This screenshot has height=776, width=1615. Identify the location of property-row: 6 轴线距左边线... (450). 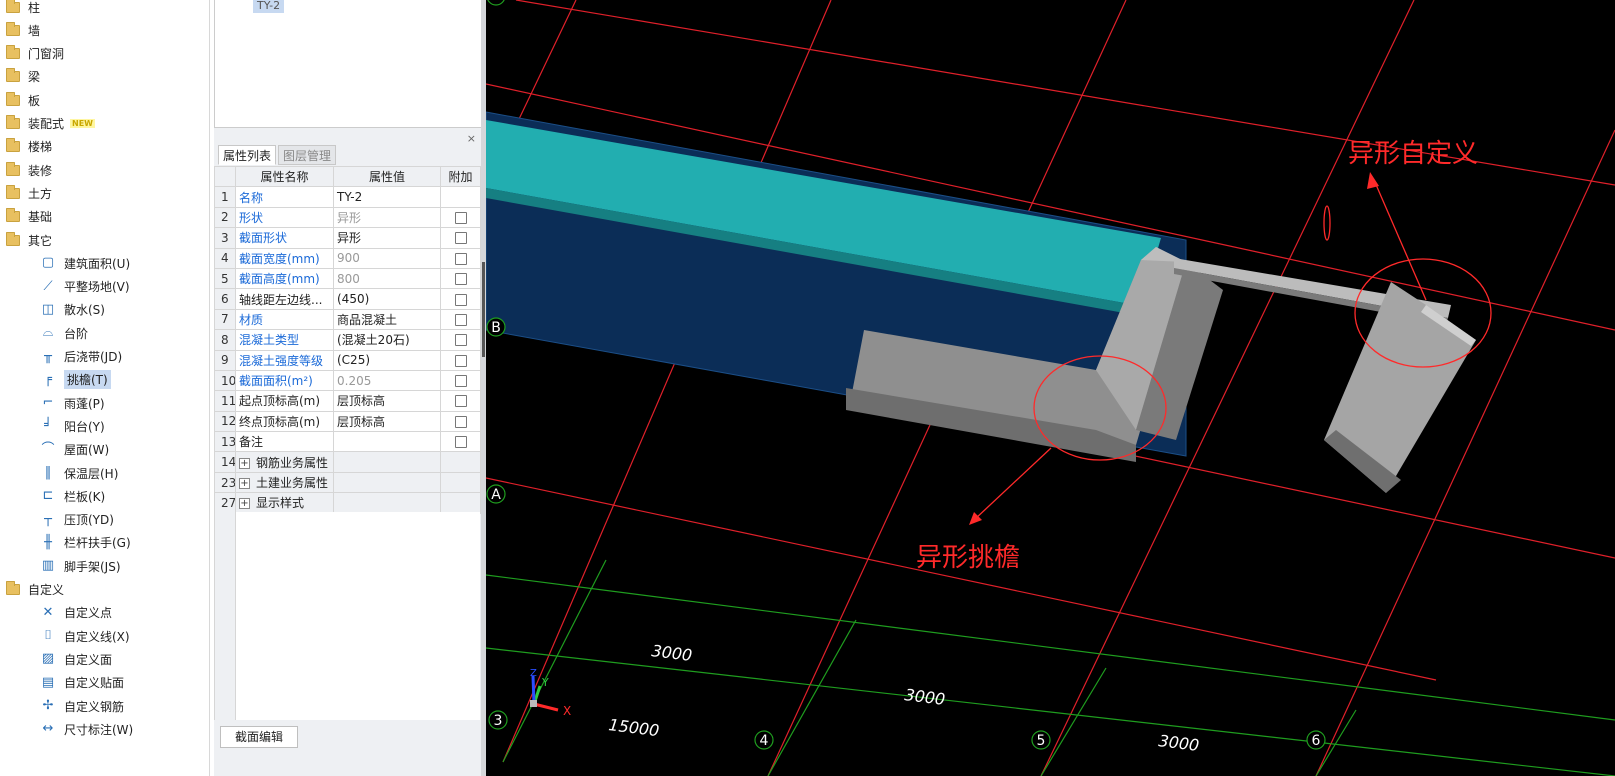
(347, 299).